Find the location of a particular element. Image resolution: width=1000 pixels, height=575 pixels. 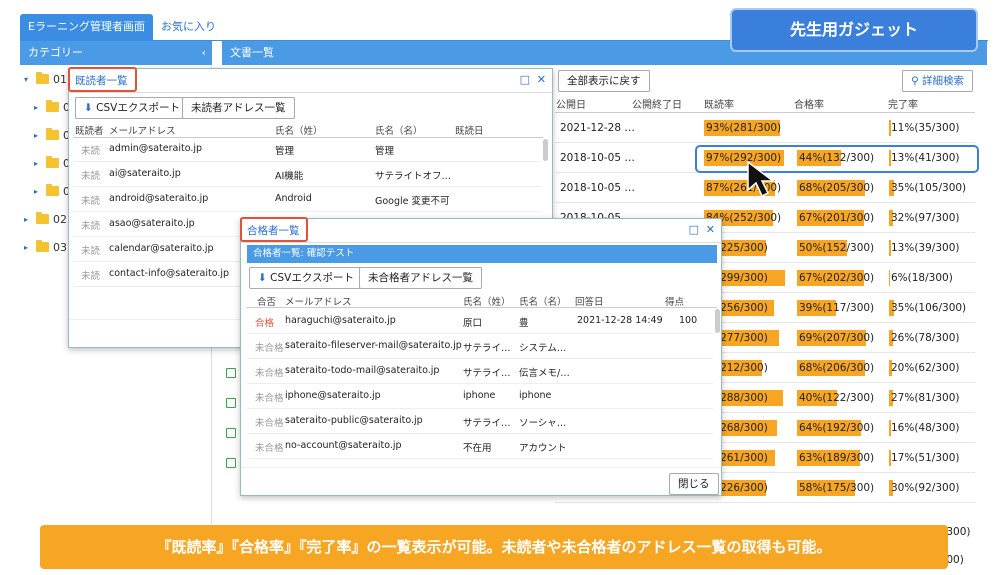

advanced-search-button: ⚲ 詳細検索 is located at coordinates (938, 81).